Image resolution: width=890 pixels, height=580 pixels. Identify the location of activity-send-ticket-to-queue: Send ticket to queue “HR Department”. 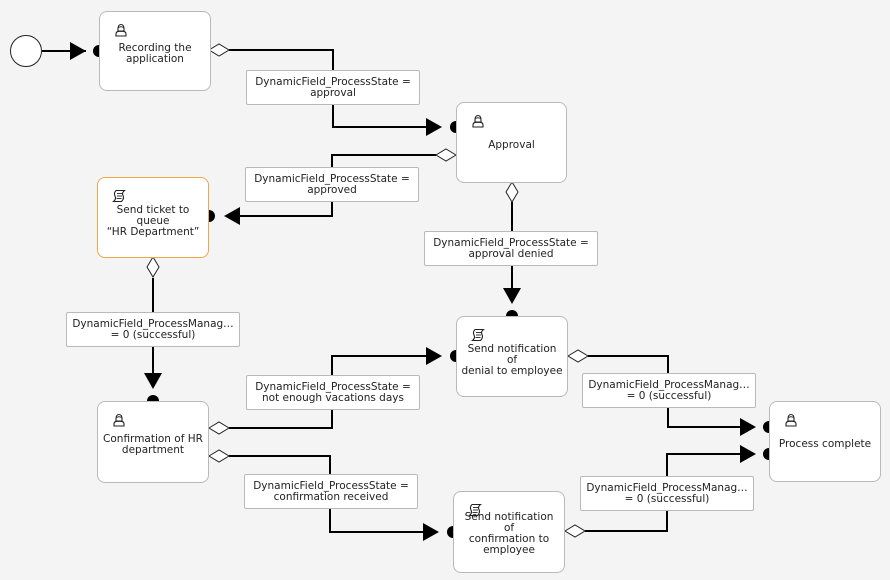
(153, 217).